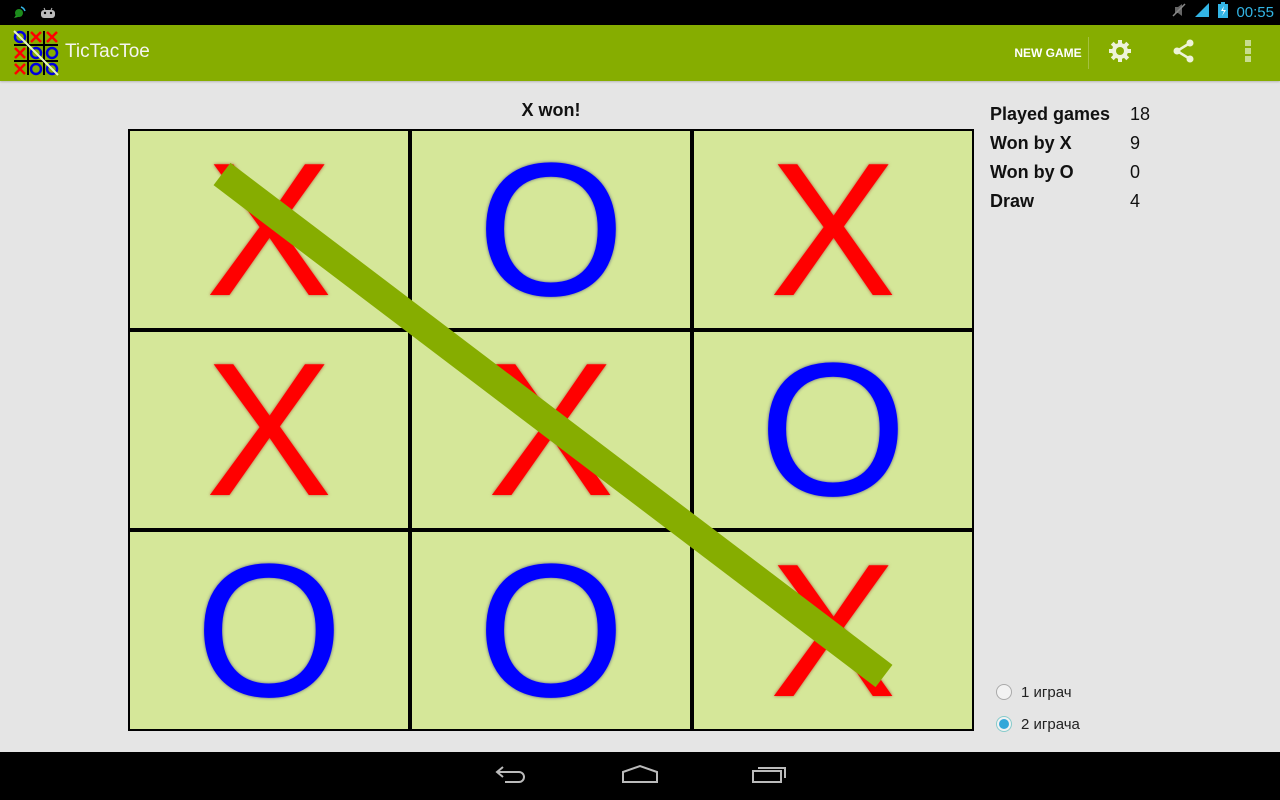 The height and width of the screenshot is (800, 1280). I want to click on radio-label: 1 играч, so click(1046, 692).